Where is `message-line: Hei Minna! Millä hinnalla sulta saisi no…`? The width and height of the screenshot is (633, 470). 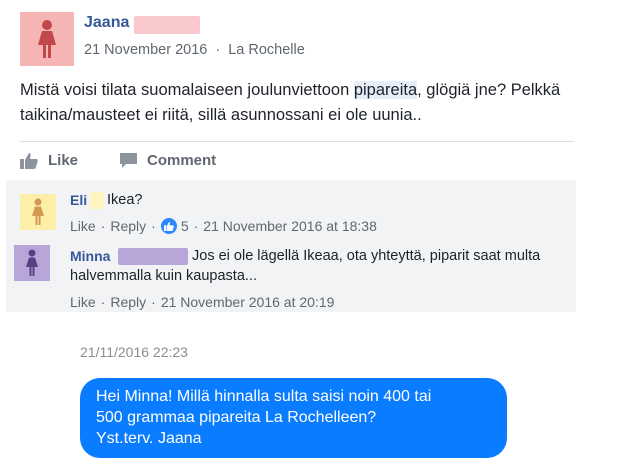
message-line: Hei Minna! Millä hinnalla sulta saisi no… is located at coordinates (264, 396).